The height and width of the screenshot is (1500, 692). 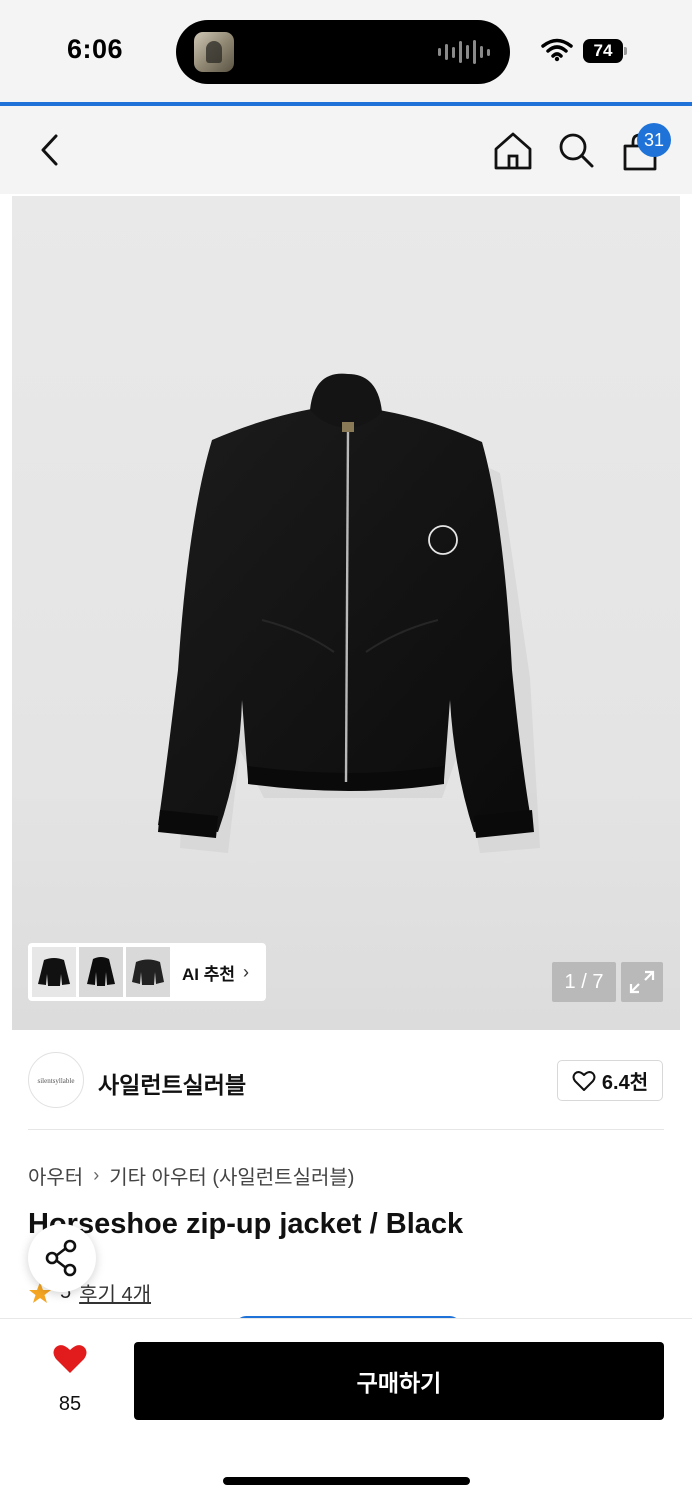 What do you see at coordinates (246, 1224) in the screenshot?
I see `product-title: Horseshoe zip-up jacket / Black` at bounding box center [246, 1224].